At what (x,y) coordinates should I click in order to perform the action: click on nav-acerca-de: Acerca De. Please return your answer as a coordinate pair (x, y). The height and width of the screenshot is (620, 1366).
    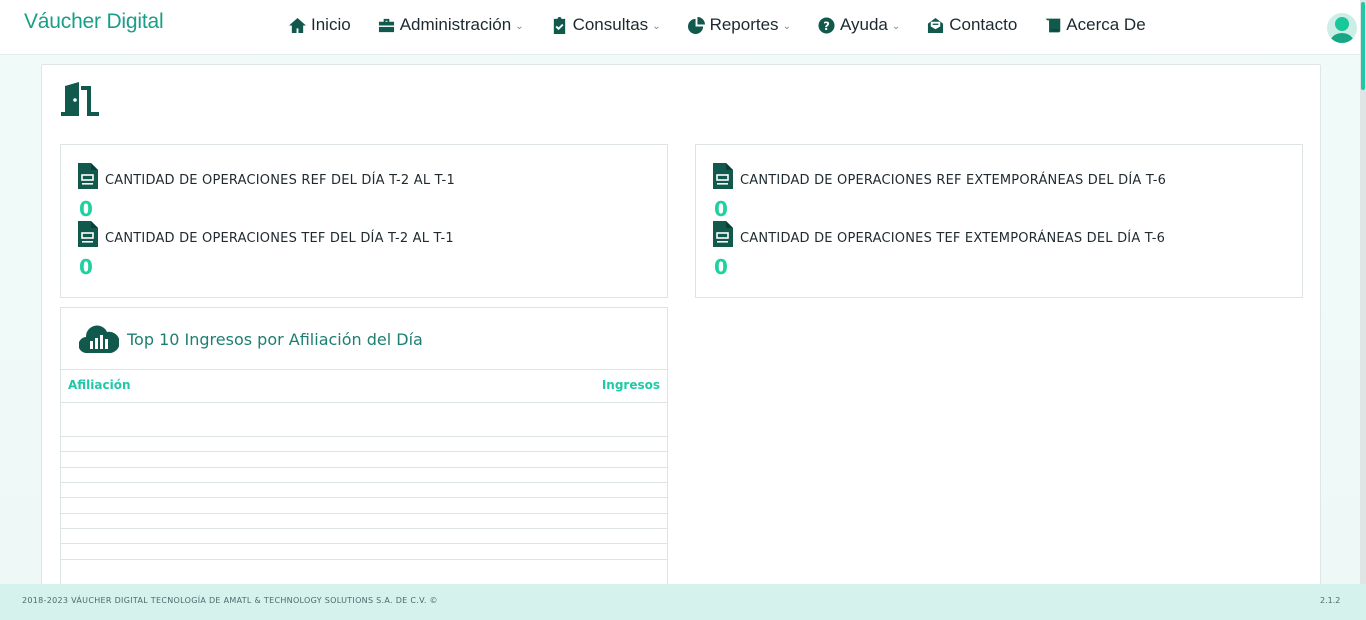
    Looking at the image, I should click on (1094, 25).